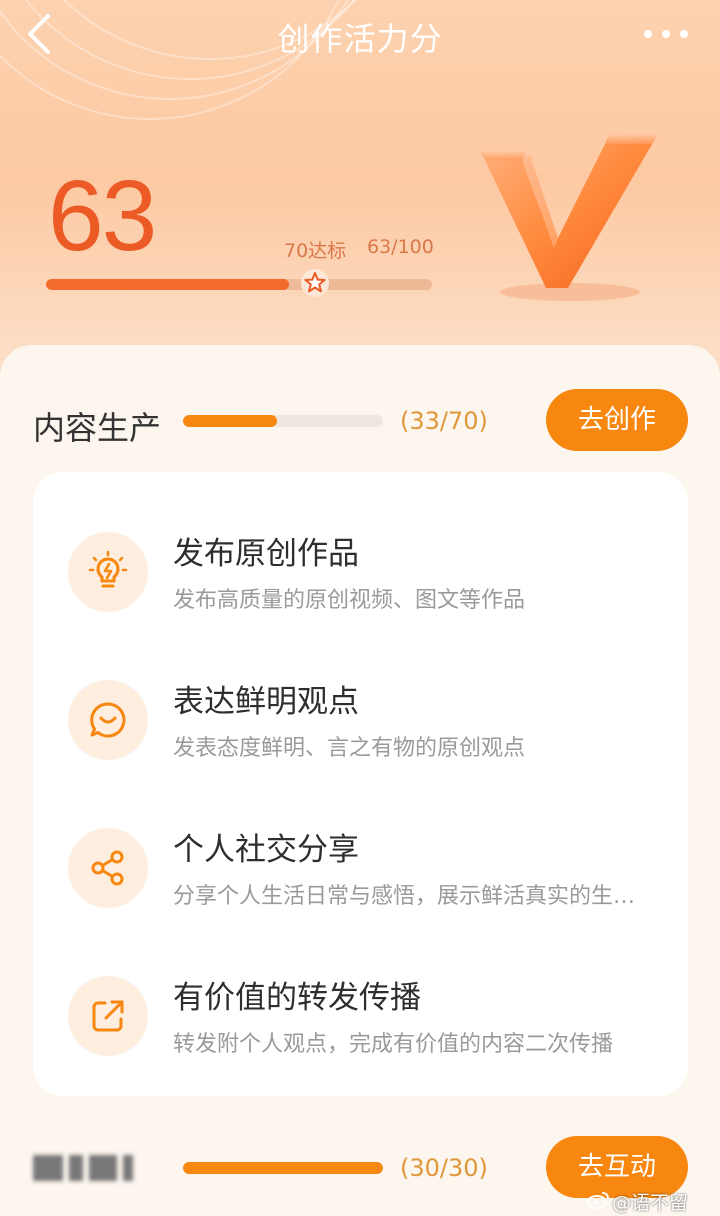 This screenshot has width=720, height=1216. Describe the element at coordinates (108, 1016) in the screenshot. I see `repost-icon` at that location.